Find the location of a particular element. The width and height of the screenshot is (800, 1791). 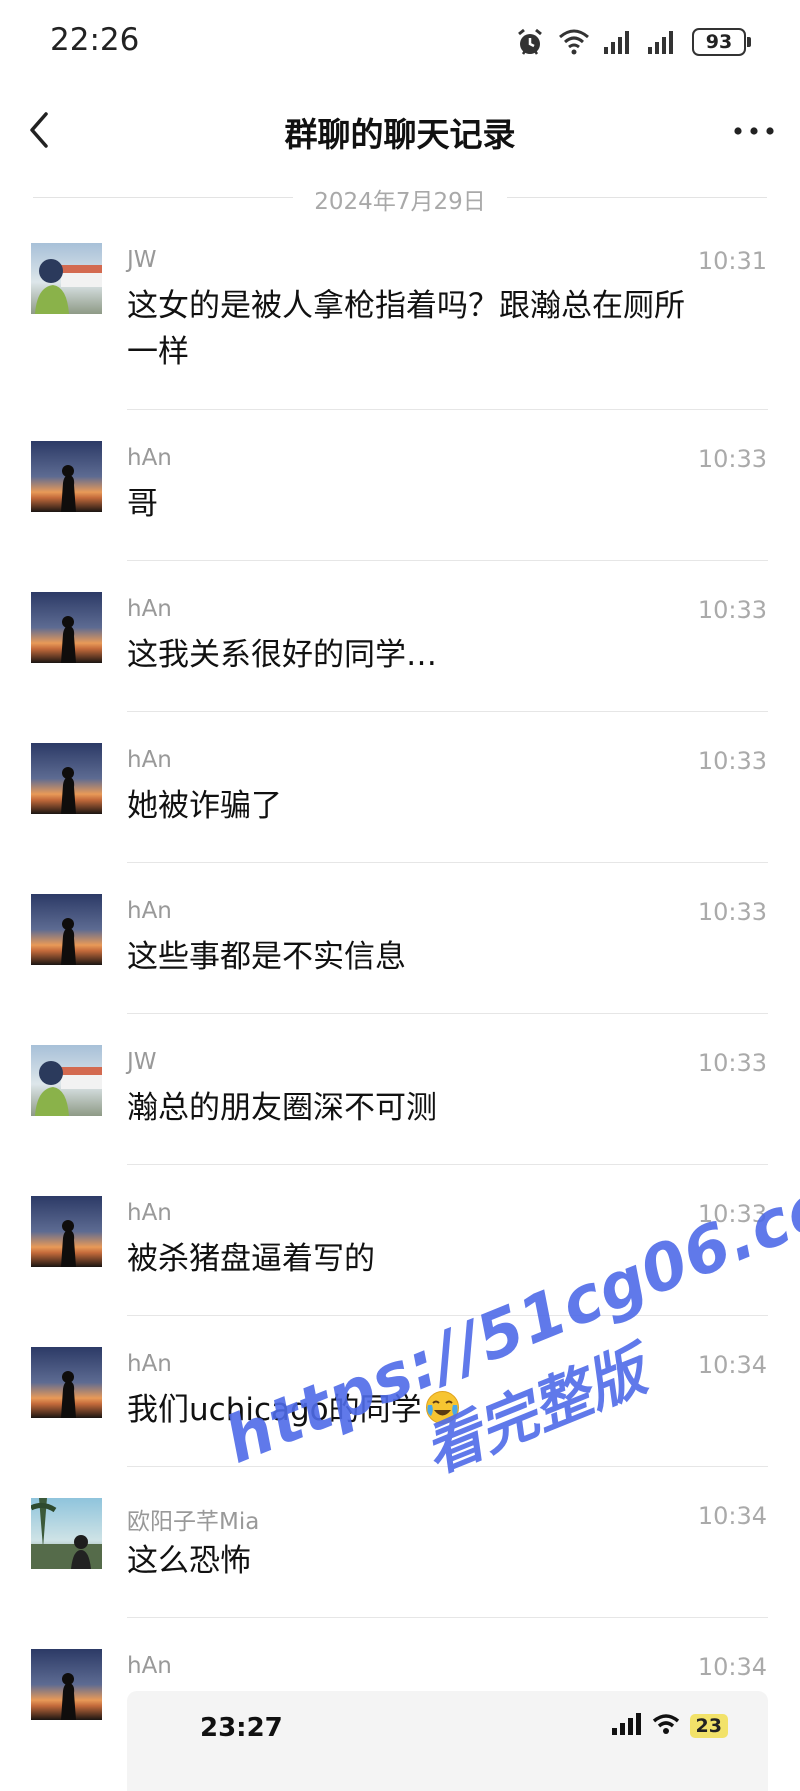

image-message: 23:27 23 is located at coordinates (447, 1741).